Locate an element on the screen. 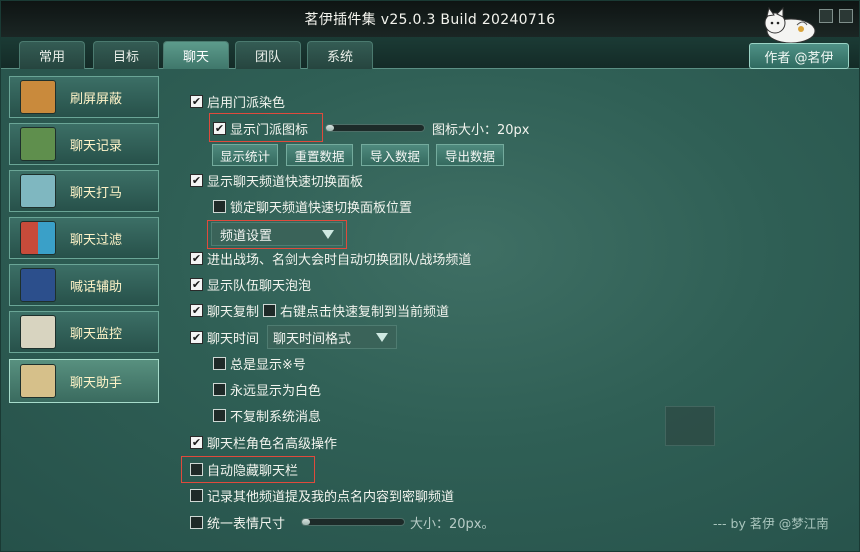 This screenshot has width=860, height=552. sidebar-item-label: 聊天助手 is located at coordinates (96, 383).